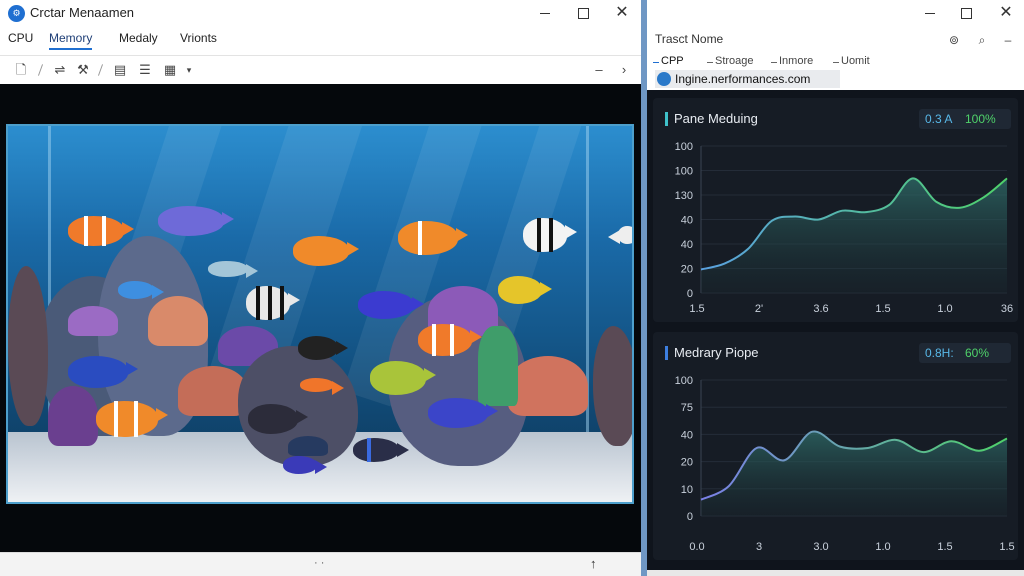 This screenshot has height=576, width=1024. I want to click on line-chart: 100 100 130 40 40 20 0 1.5 2' 3.6 1.5 1.0 36, so click(844, 228).